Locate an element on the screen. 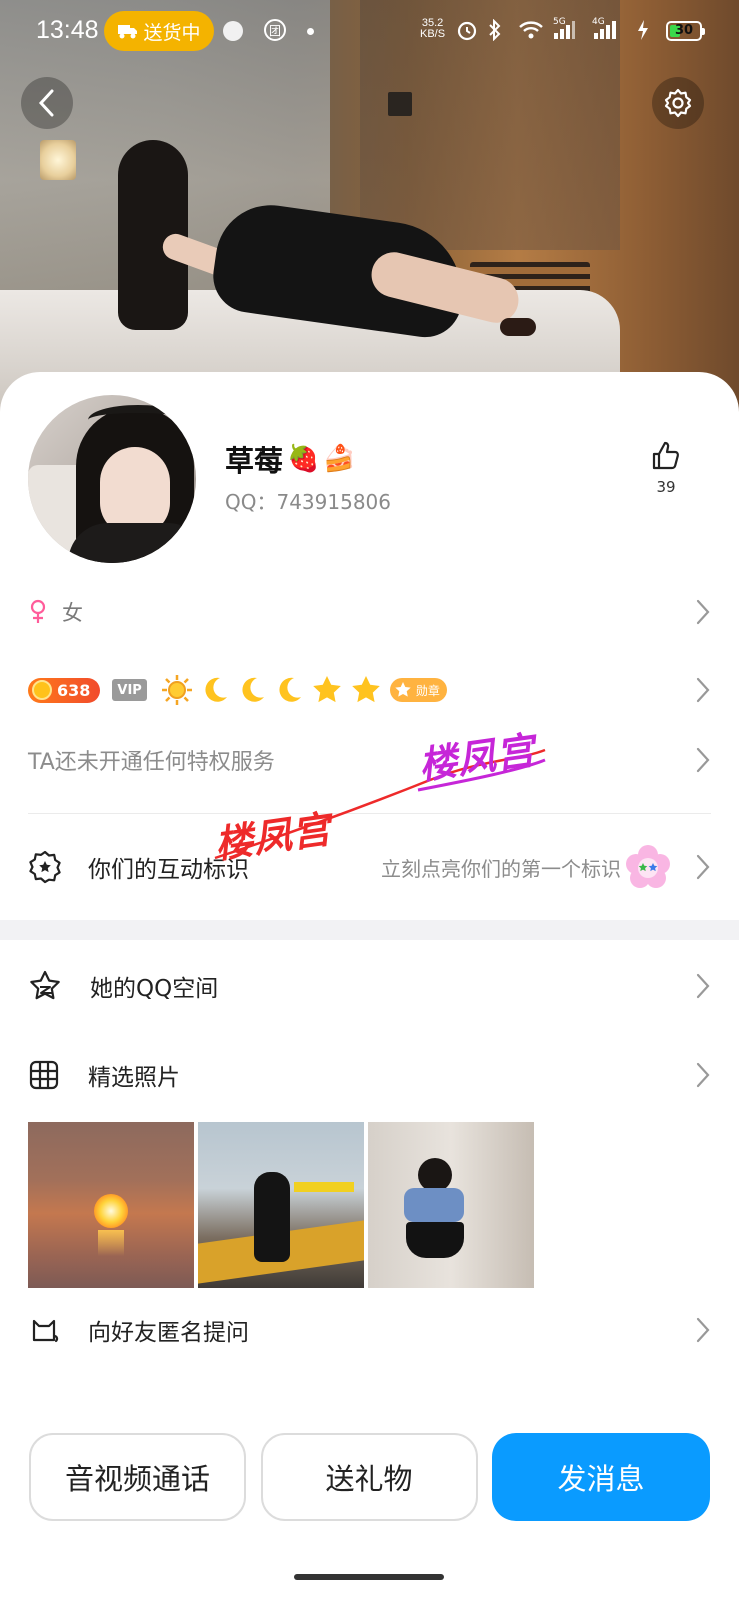 The width and height of the screenshot is (739, 1600). video-call-button: 音视频通话 is located at coordinates (137, 1477).